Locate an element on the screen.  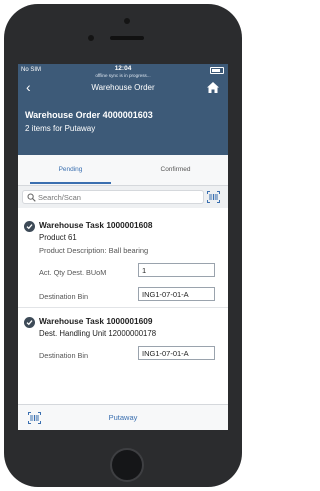
quantity-label: Act. Qty Dest. BUoM is located at coordinates (73, 272).